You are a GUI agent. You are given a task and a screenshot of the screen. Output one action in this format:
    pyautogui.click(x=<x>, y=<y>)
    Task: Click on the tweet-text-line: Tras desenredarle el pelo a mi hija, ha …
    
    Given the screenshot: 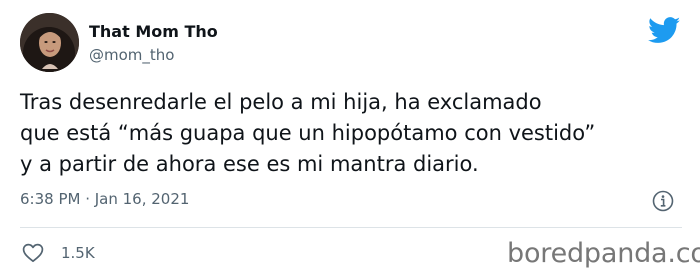 What is the action you would take?
    pyautogui.click(x=281, y=102)
    